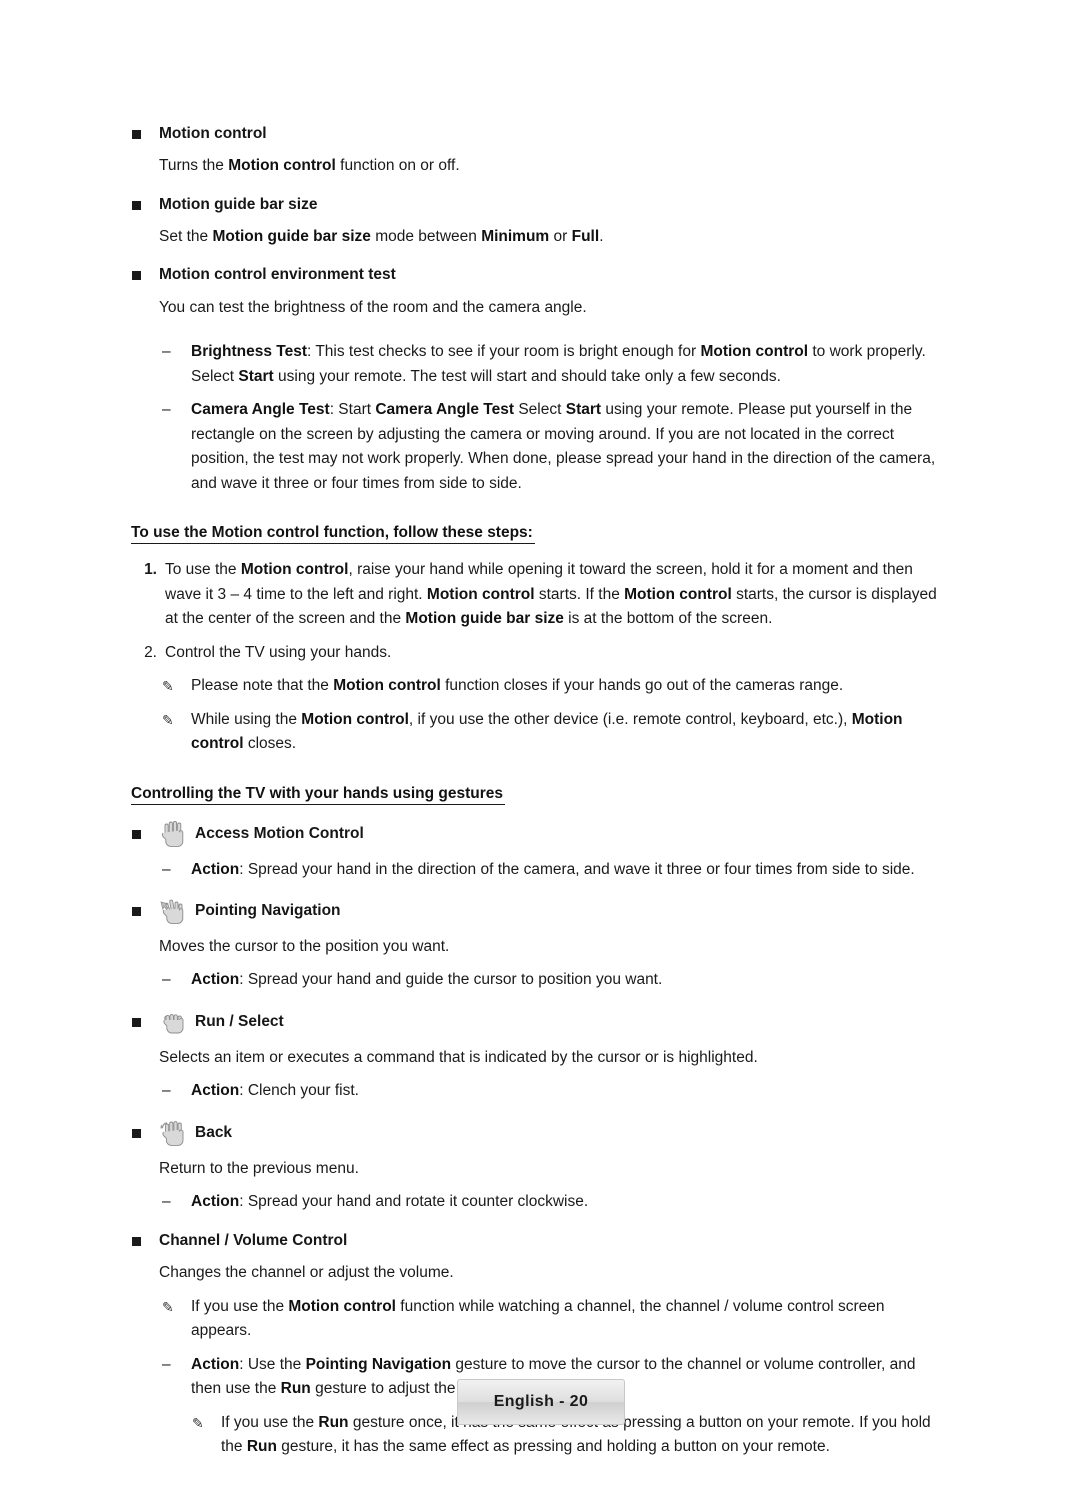  Describe the element at coordinates (540, 204) in the screenshot. I see `heading-motion-guide-bar-size: Motion guide bar size` at that location.